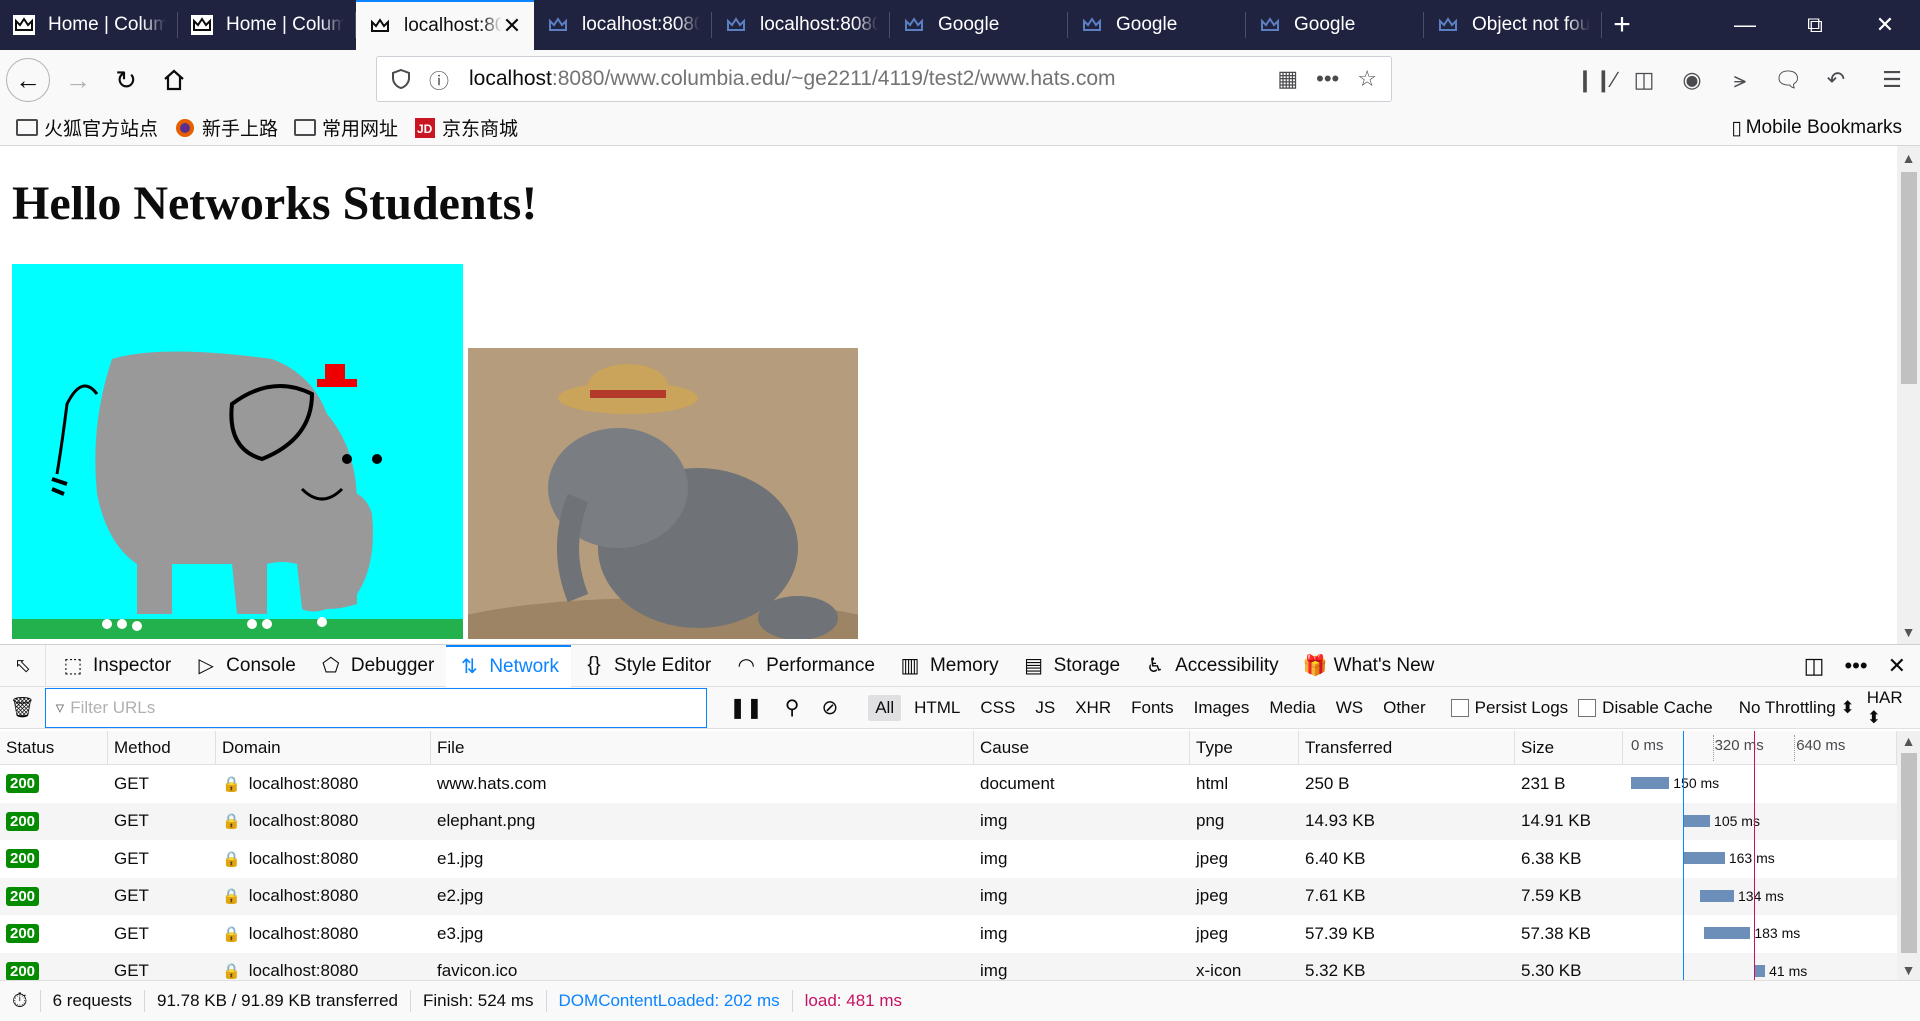 The image size is (1920, 1021). I want to click on cell-status: 200, so click(54, 784).